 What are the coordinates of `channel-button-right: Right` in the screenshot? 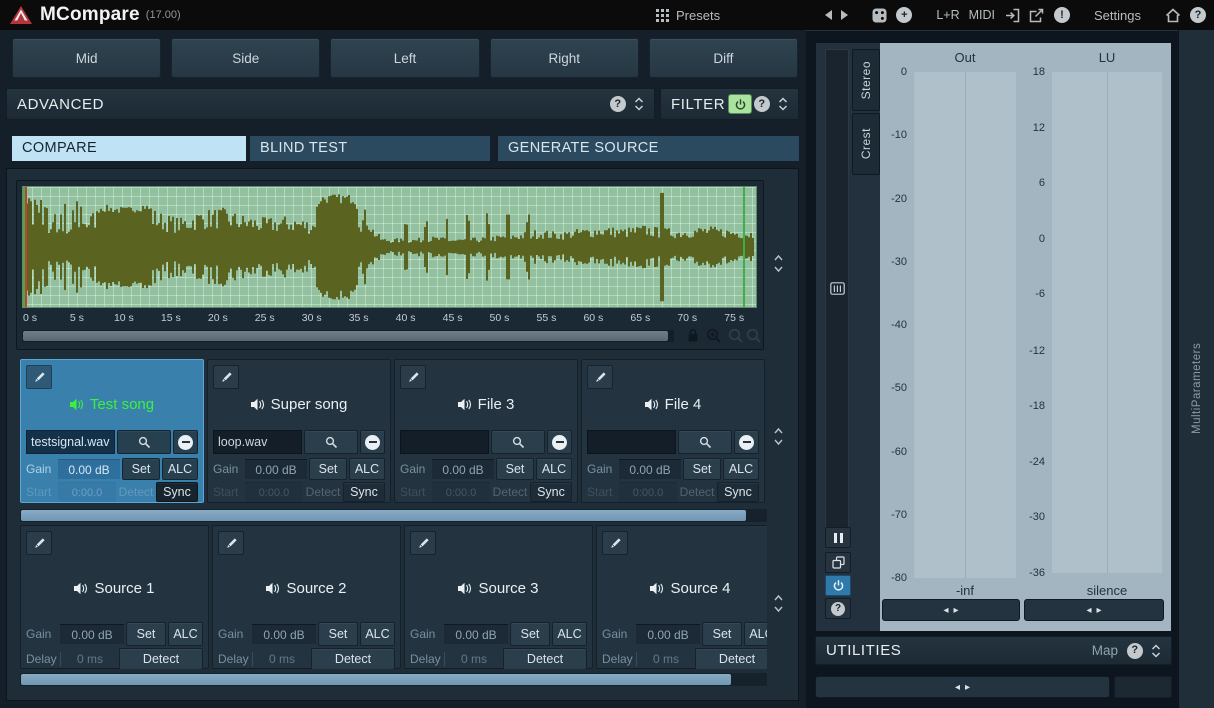 It's located at (564, 58).